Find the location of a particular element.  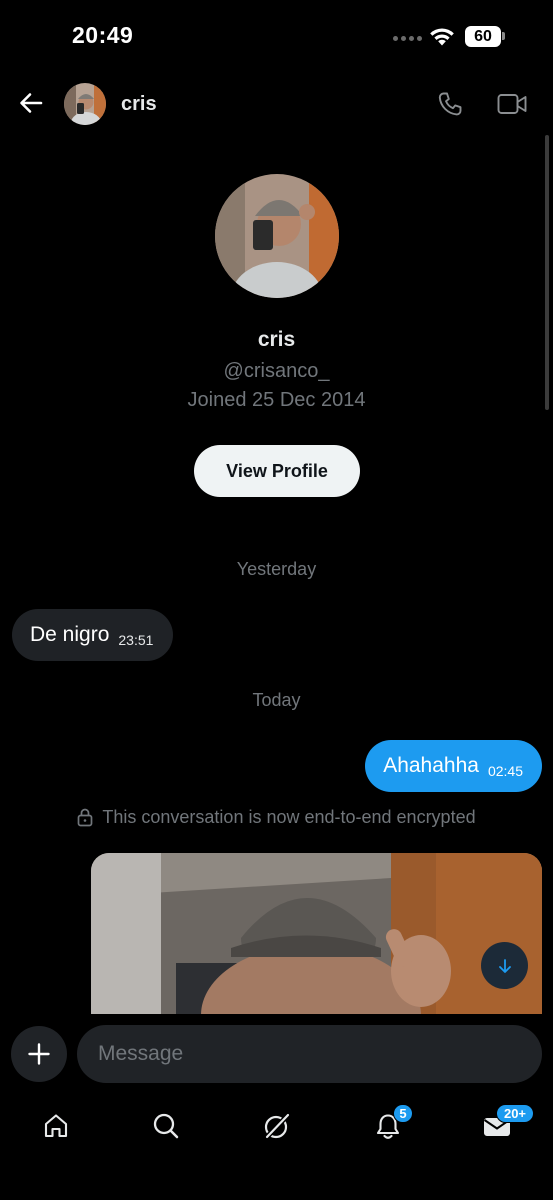

conversation-header: cris is located at coordinates (276, 105).